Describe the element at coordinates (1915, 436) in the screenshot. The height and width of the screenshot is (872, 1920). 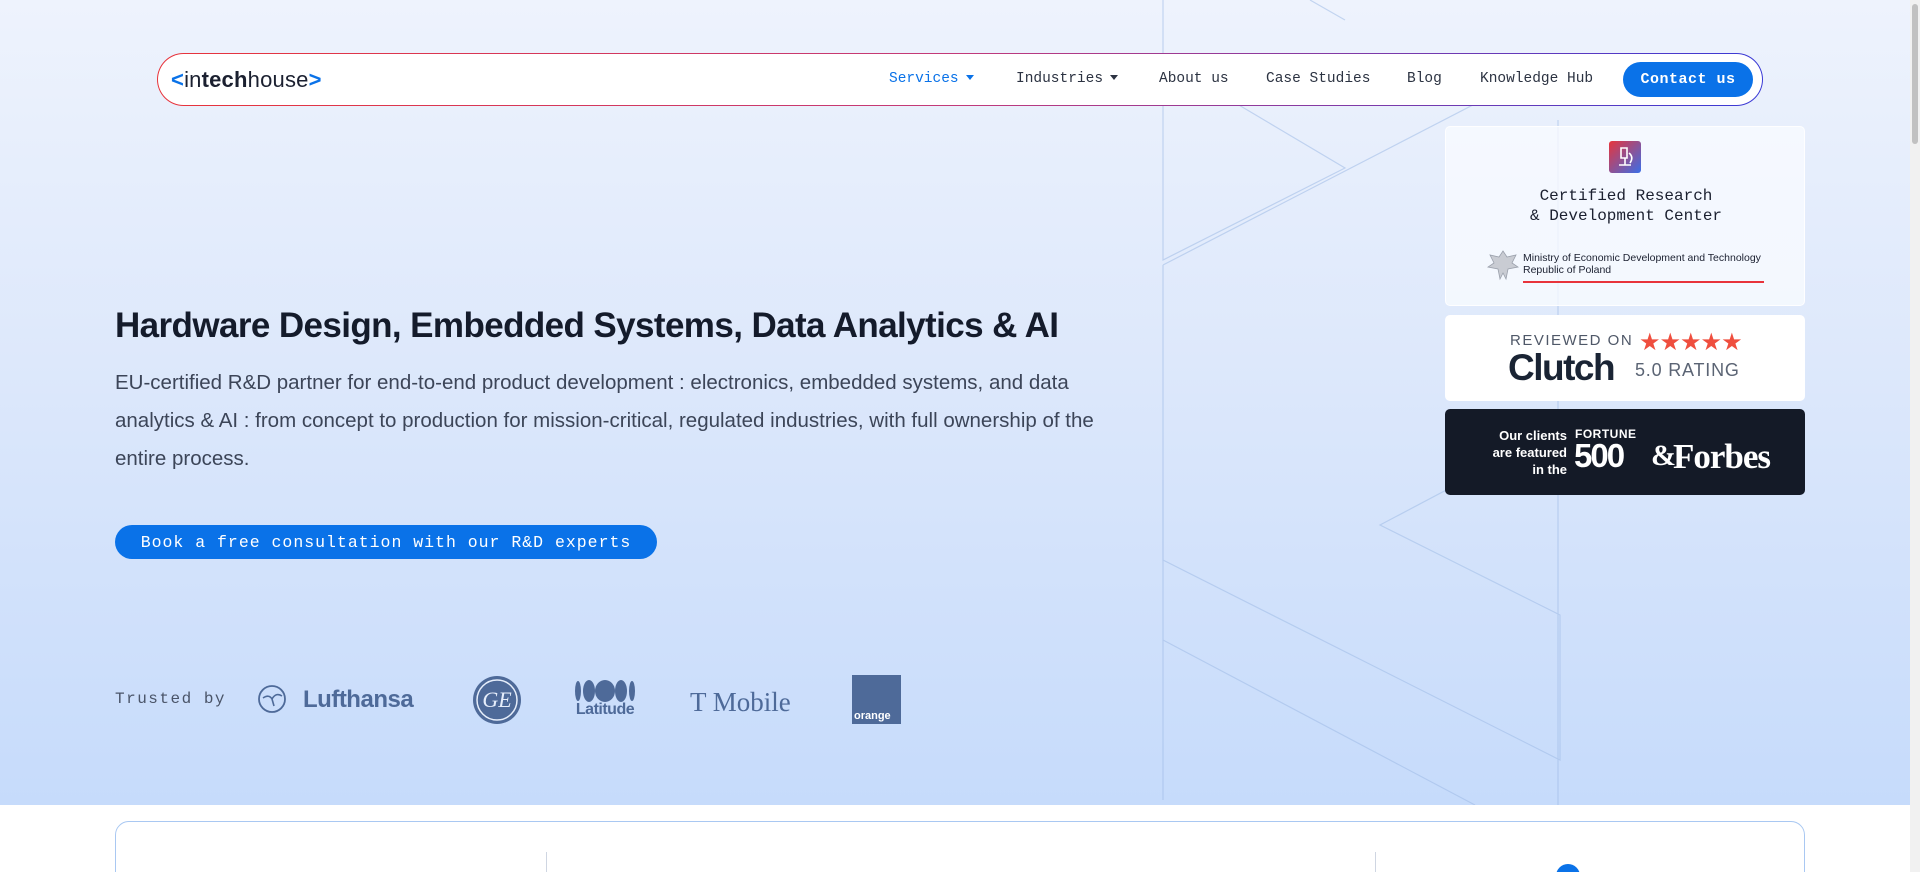
I see `page-scrollbar` at that location.